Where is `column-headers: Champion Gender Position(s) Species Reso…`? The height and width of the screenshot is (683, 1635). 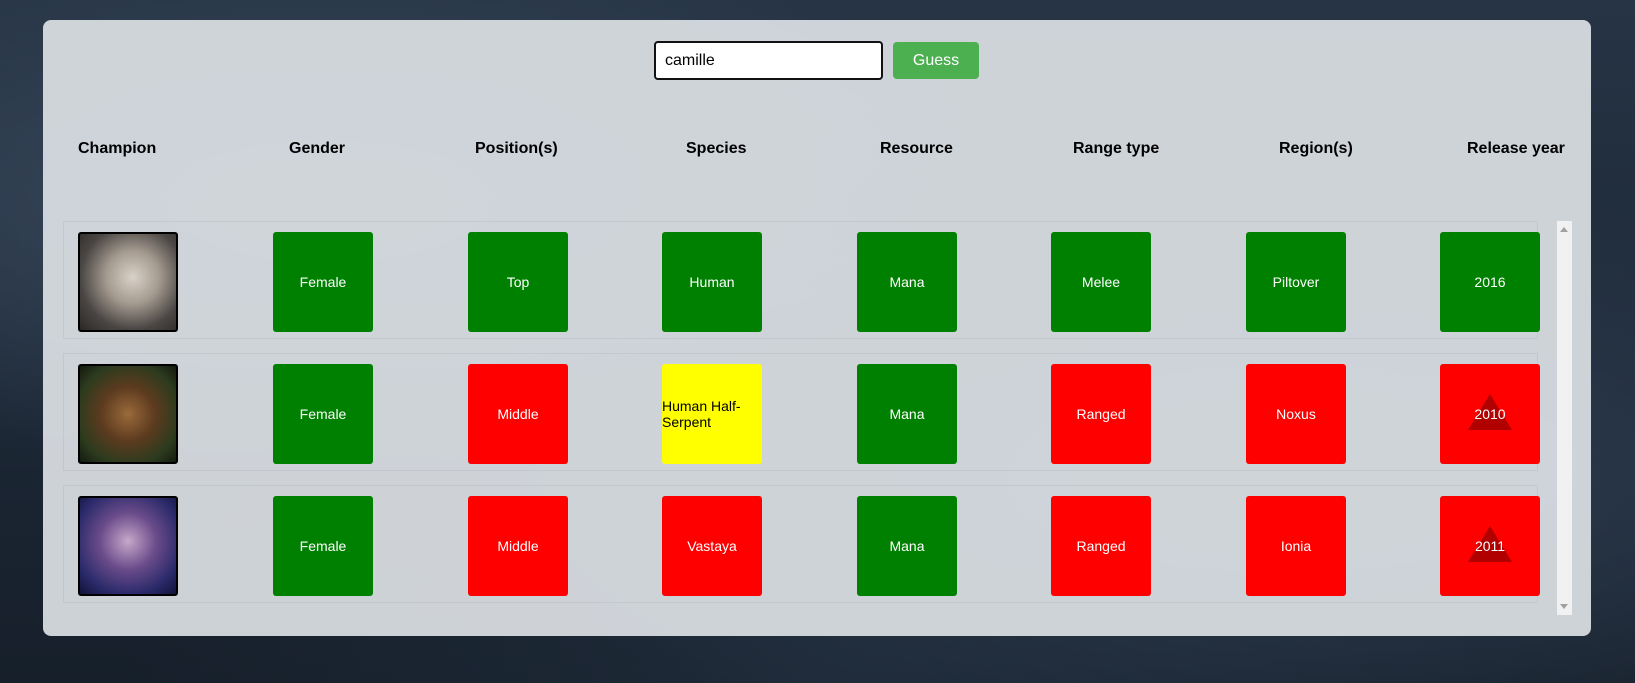
column-headers: Champion Gender Position(s) Species Reso… is located at coordinates (817, 155).